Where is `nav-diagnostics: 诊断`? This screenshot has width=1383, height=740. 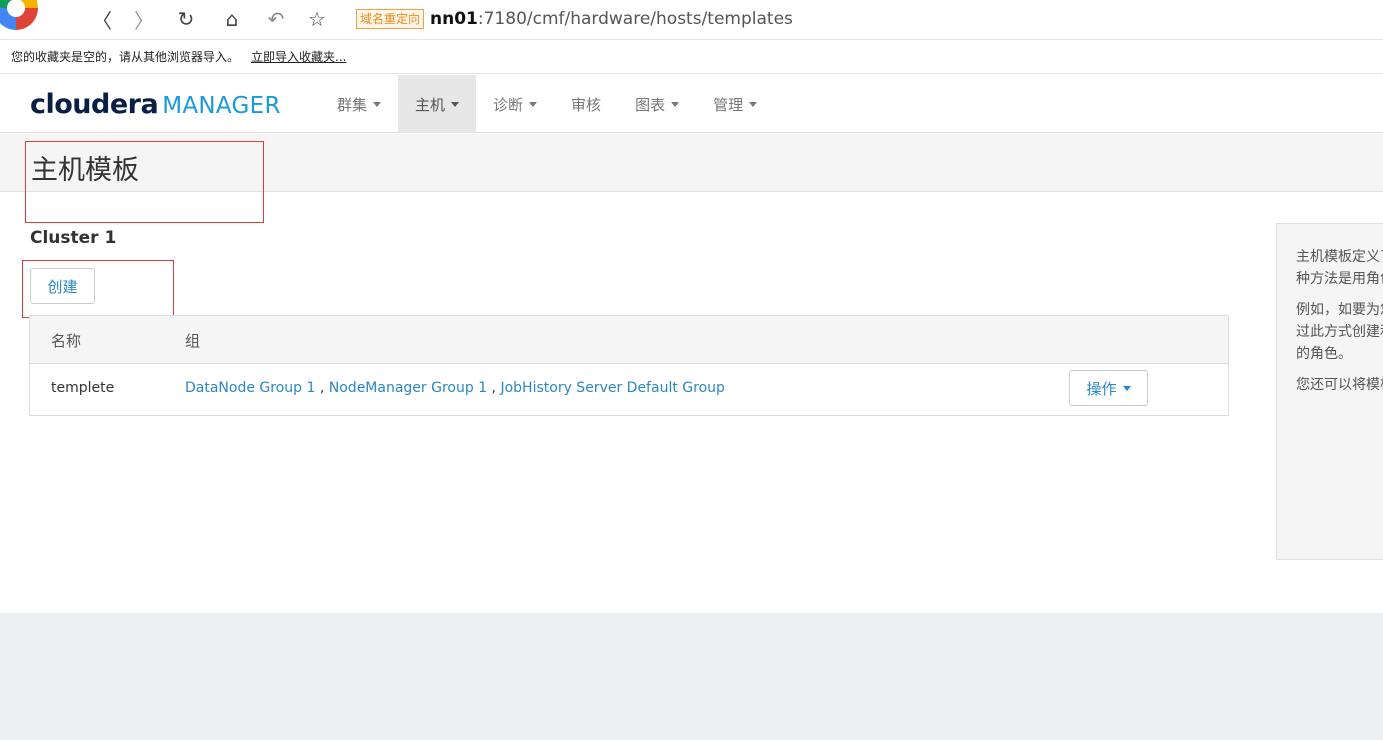
nav-diagnostics: 诊断 is located at coordinates (515, 104).